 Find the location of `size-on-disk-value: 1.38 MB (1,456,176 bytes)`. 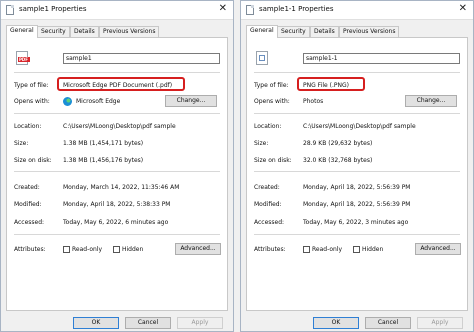

size-on-disk-value: 1.38 MB (1,456,176 bytes) is located at coordinates (103, 160).